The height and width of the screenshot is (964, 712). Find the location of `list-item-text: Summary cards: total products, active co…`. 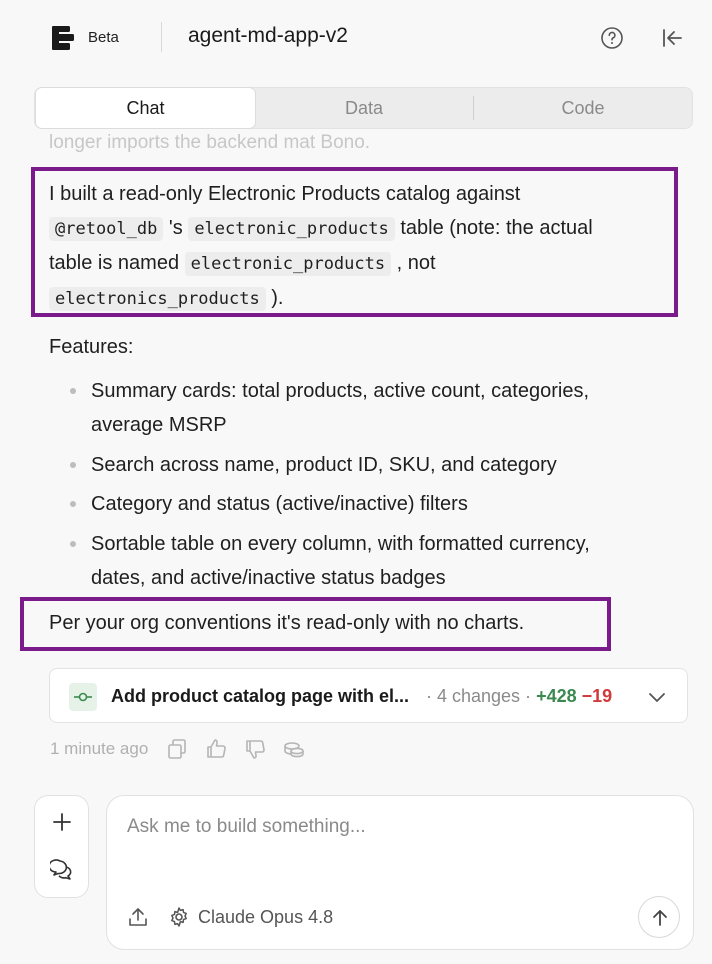

list-item-text: Summary cards: total products, active co… is located at coordinates (340, 391).